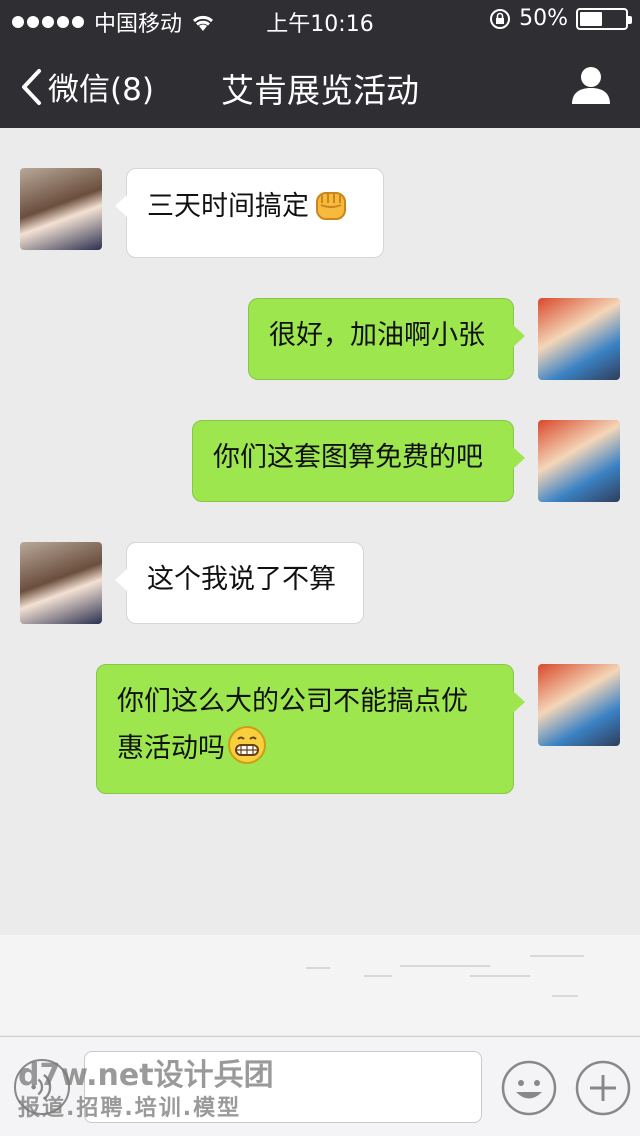  Describe the element at coordinates (603, 1088) in the screenshot. I see `plus-icon` at that location.